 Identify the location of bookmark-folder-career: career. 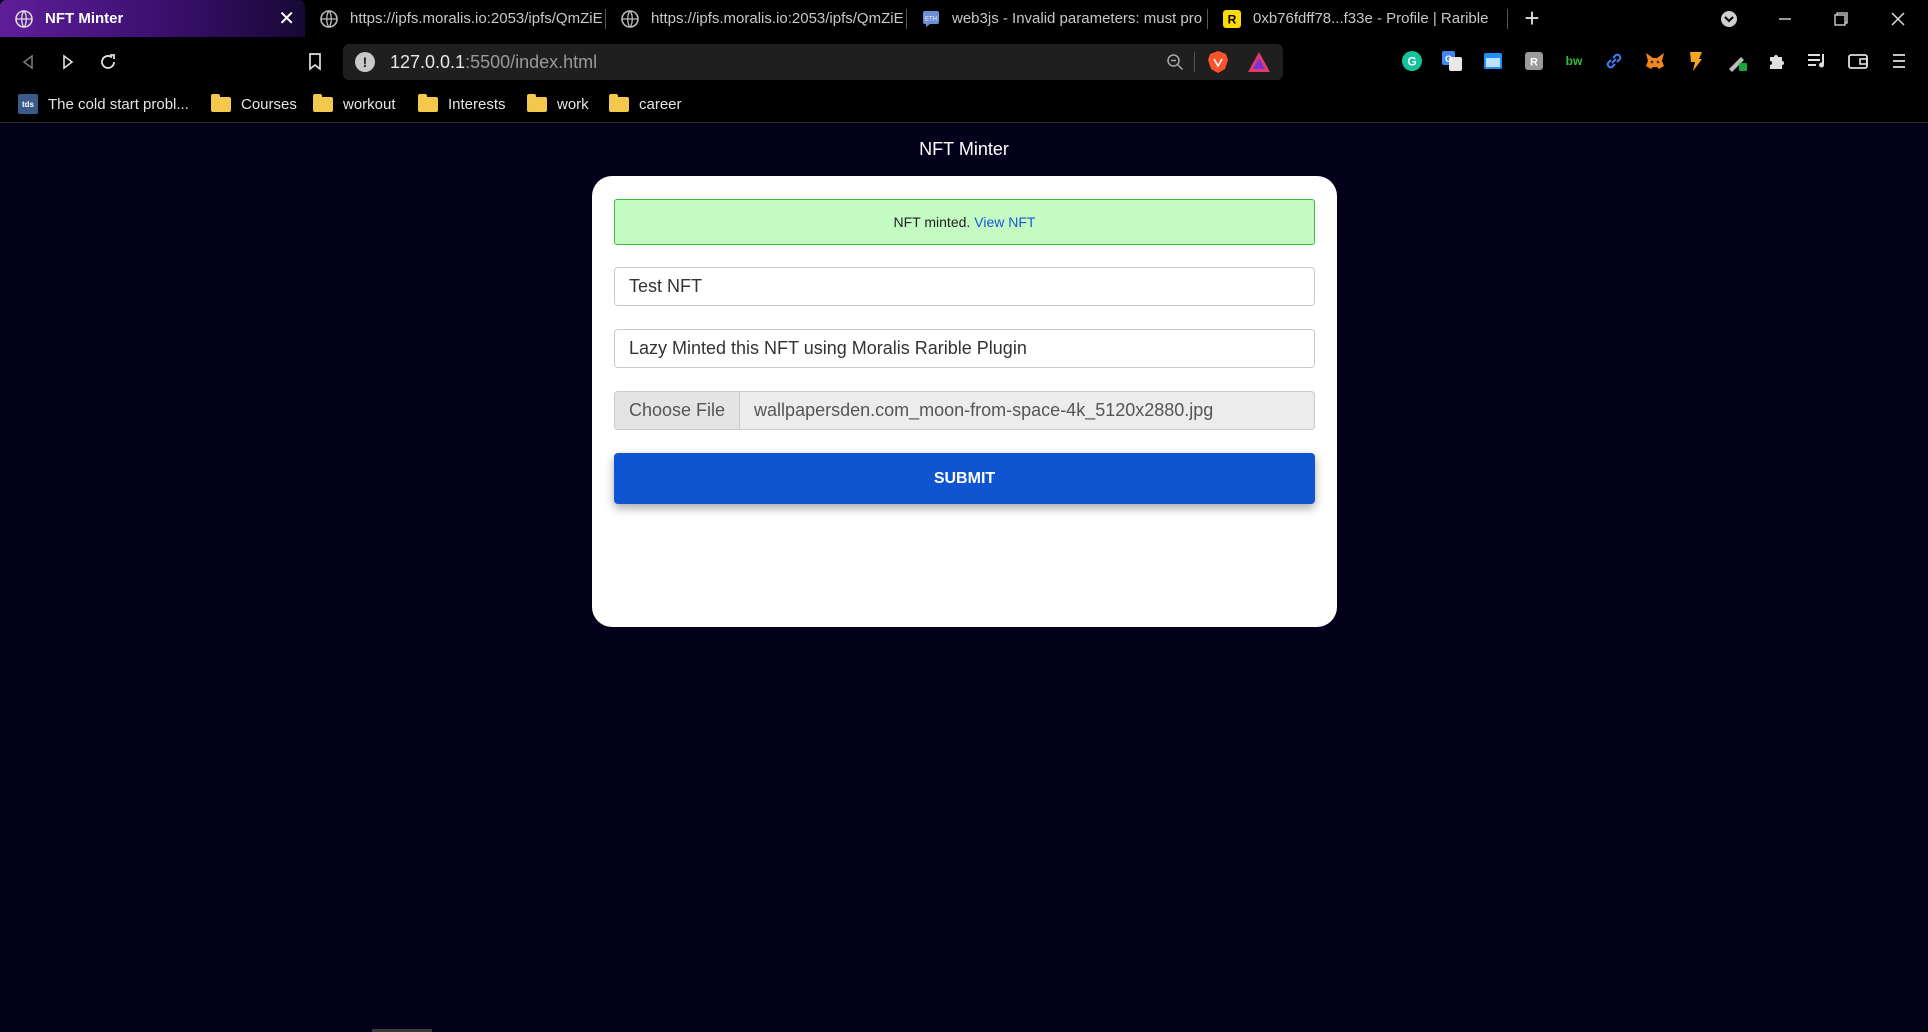
(645, 104).